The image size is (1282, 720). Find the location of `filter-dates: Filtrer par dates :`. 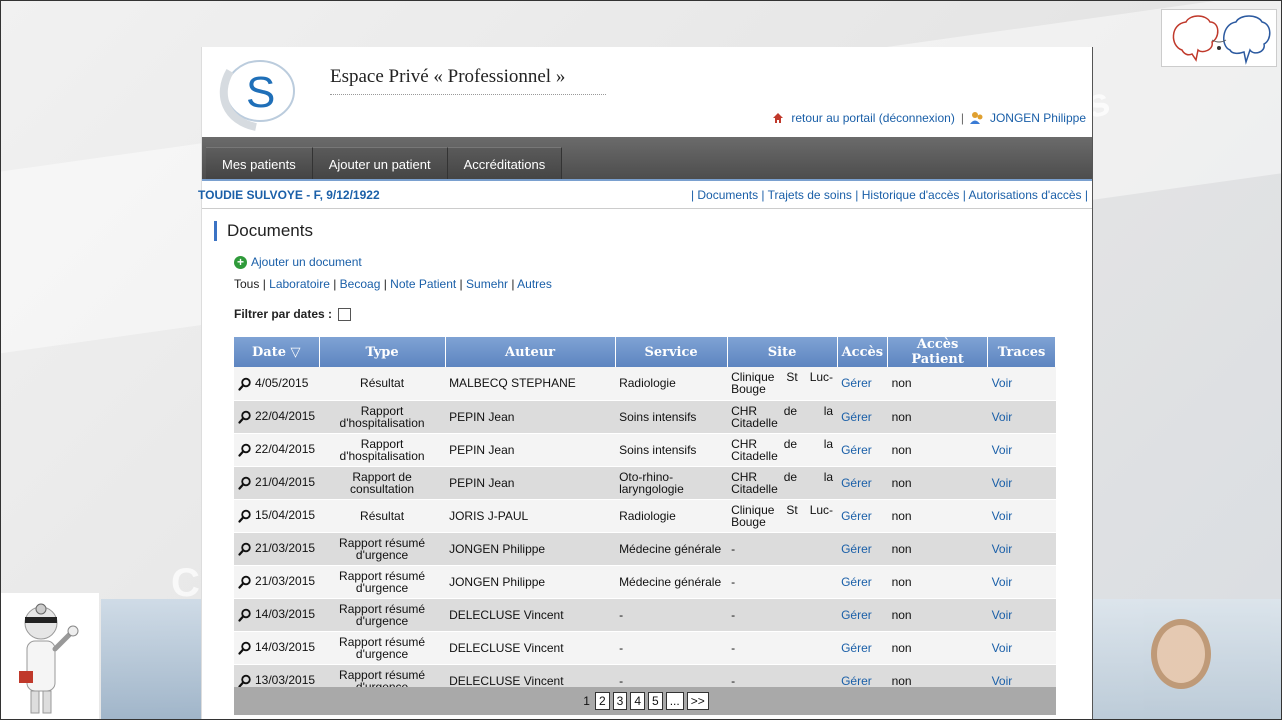

filter-dates: Filtrer par dates : is located at coordinates (663, 314).